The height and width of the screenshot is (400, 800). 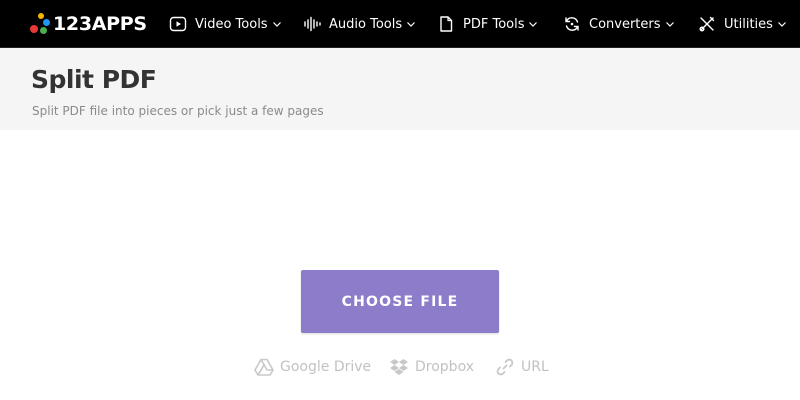 I want to click on nav-label: Utilities, so click(x=748, y=24).